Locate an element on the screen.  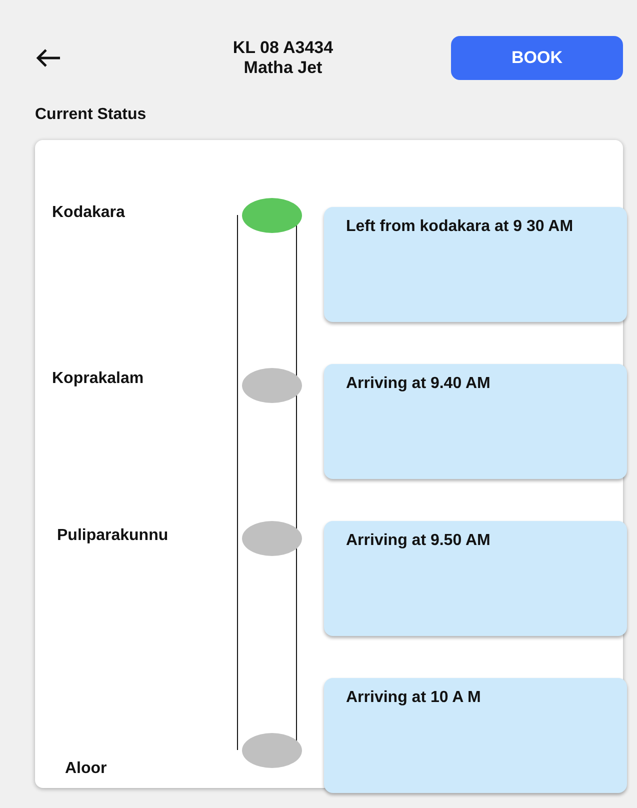
section-title: Current Status is located at coordinates (91, 115).